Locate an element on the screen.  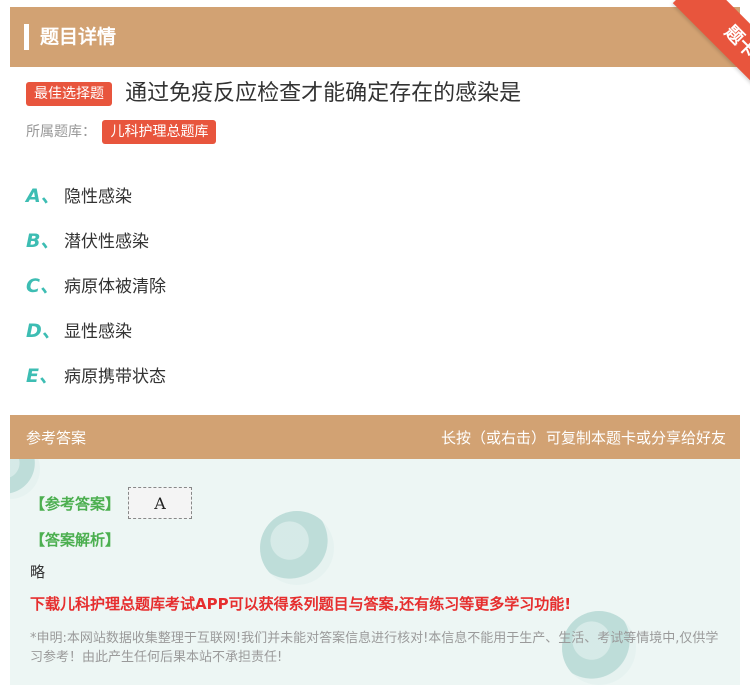
option-letter: B、 is located at coordinates (43, 241).